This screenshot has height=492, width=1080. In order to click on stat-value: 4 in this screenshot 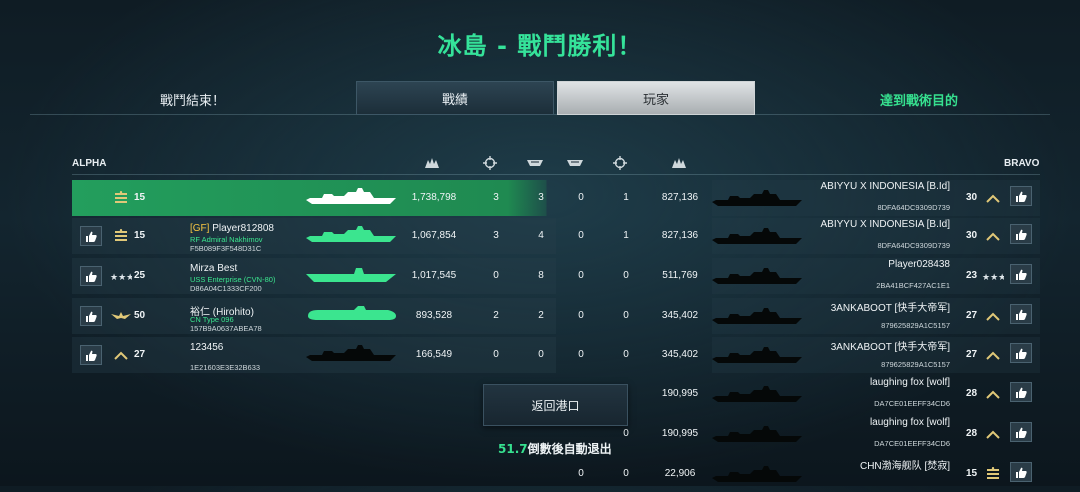, I will do `click(541, 235)`.